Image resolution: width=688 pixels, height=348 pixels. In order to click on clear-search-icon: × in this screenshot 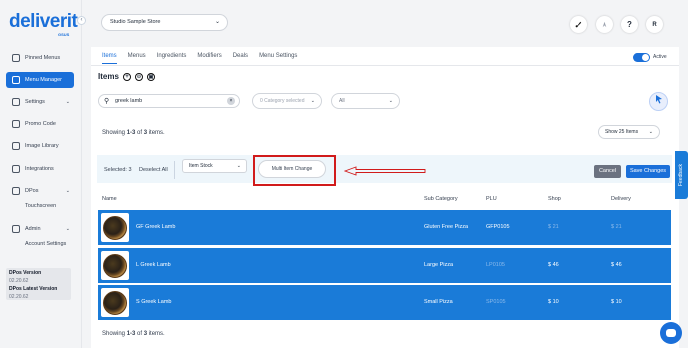, I will do `click(231, 101)`.